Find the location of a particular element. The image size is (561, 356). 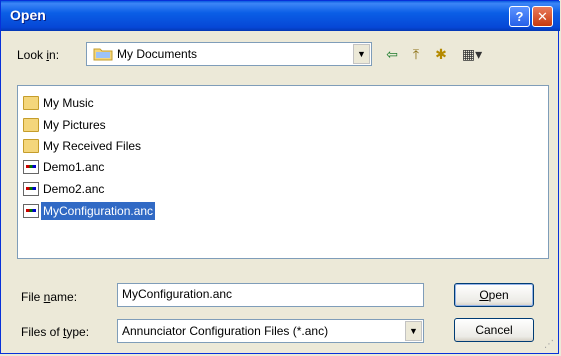

views-icon: ▦▾ is located at coordinates (472, 54).